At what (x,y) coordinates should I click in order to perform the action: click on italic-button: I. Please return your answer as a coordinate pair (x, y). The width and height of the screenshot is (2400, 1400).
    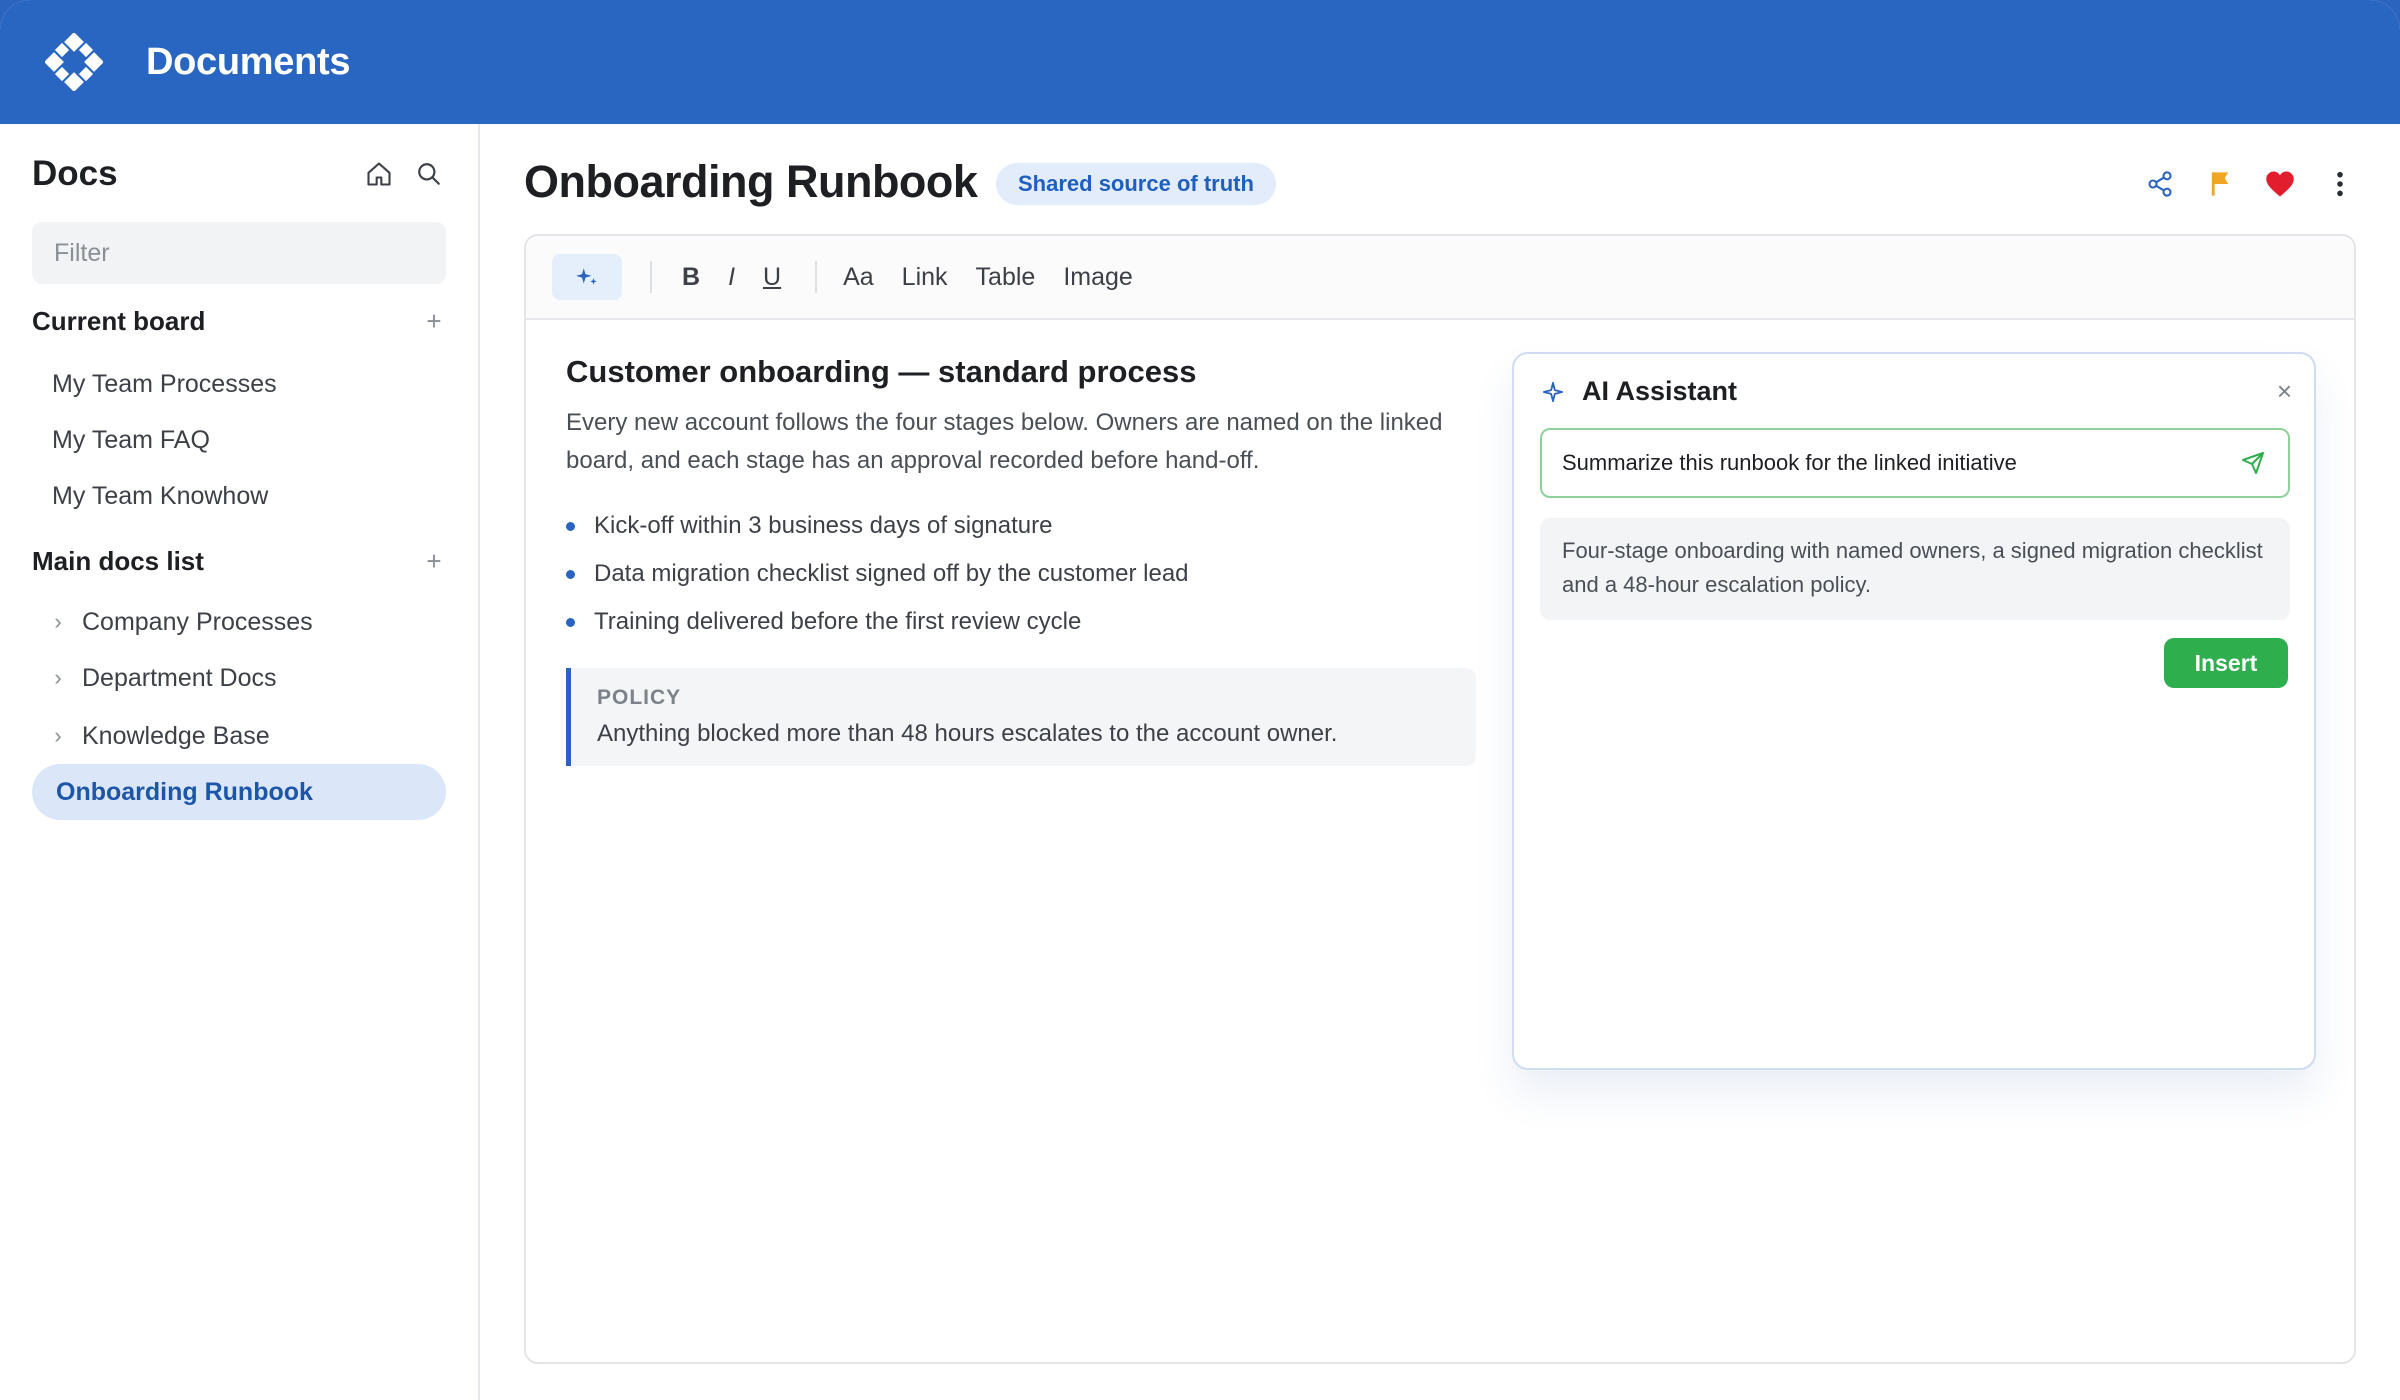
    Looking at the image, I should click on (731, 277).